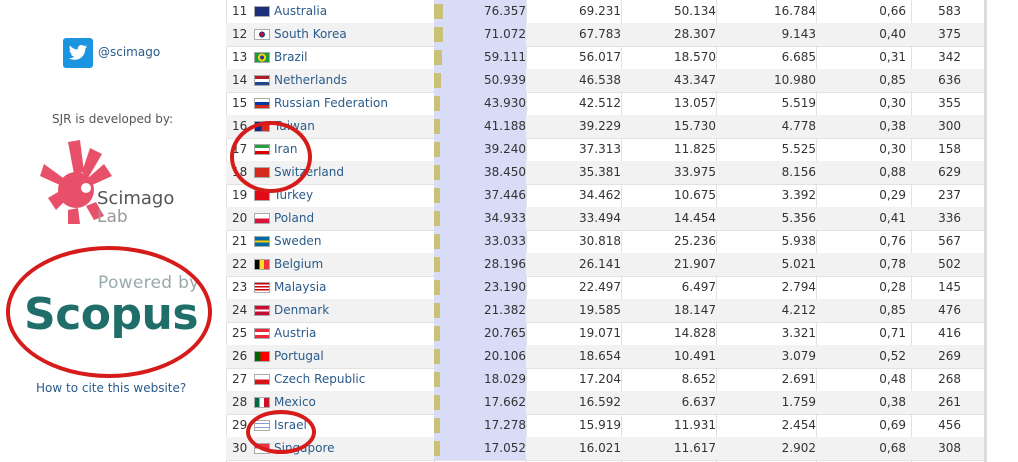 This screenshot has height=462, width=1018. I want to click on value-cell-v6: 476, so click(949, 310).